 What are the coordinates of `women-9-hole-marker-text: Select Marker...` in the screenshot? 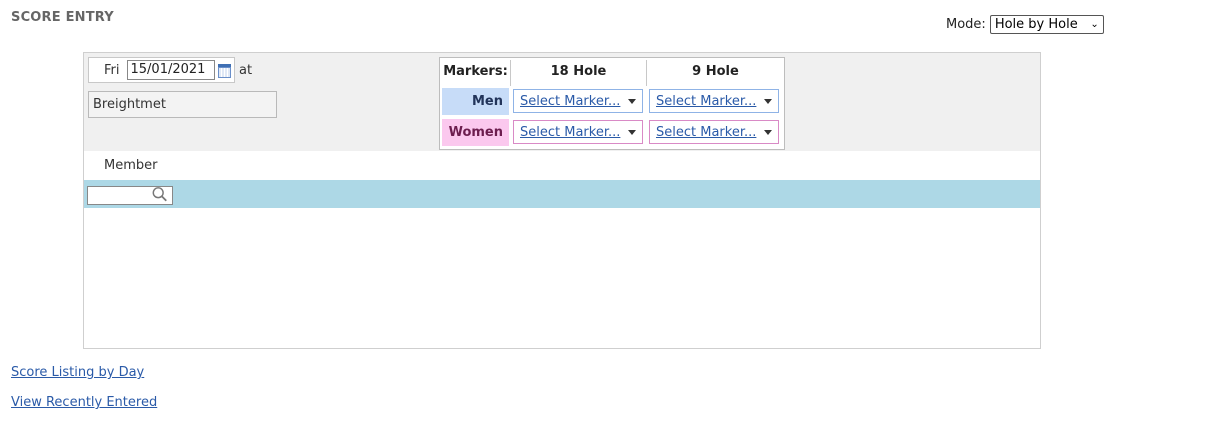 It's located at (706, 132).